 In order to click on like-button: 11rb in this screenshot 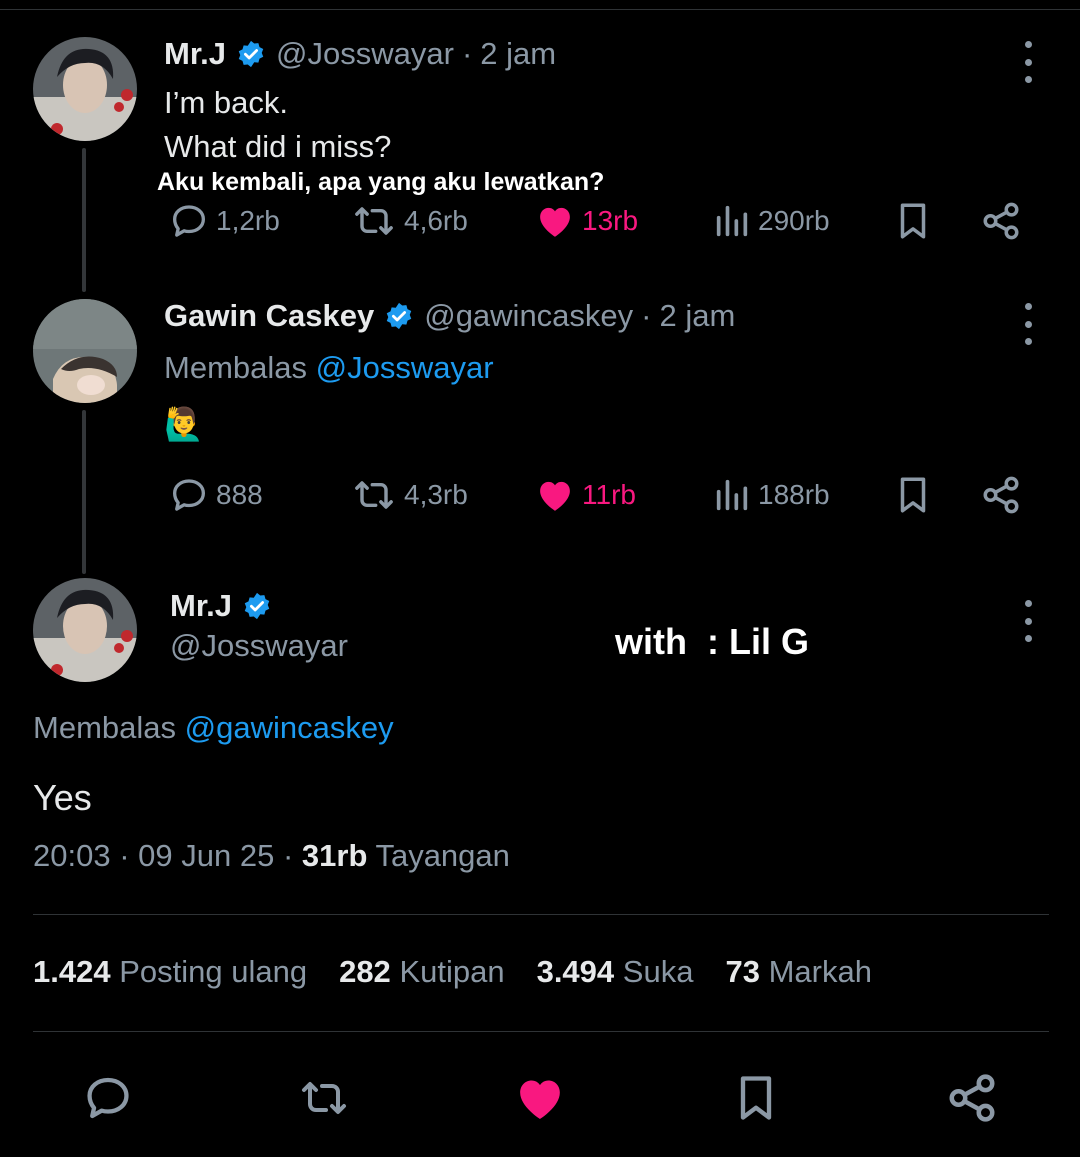, I will do `click(585, 495)`.